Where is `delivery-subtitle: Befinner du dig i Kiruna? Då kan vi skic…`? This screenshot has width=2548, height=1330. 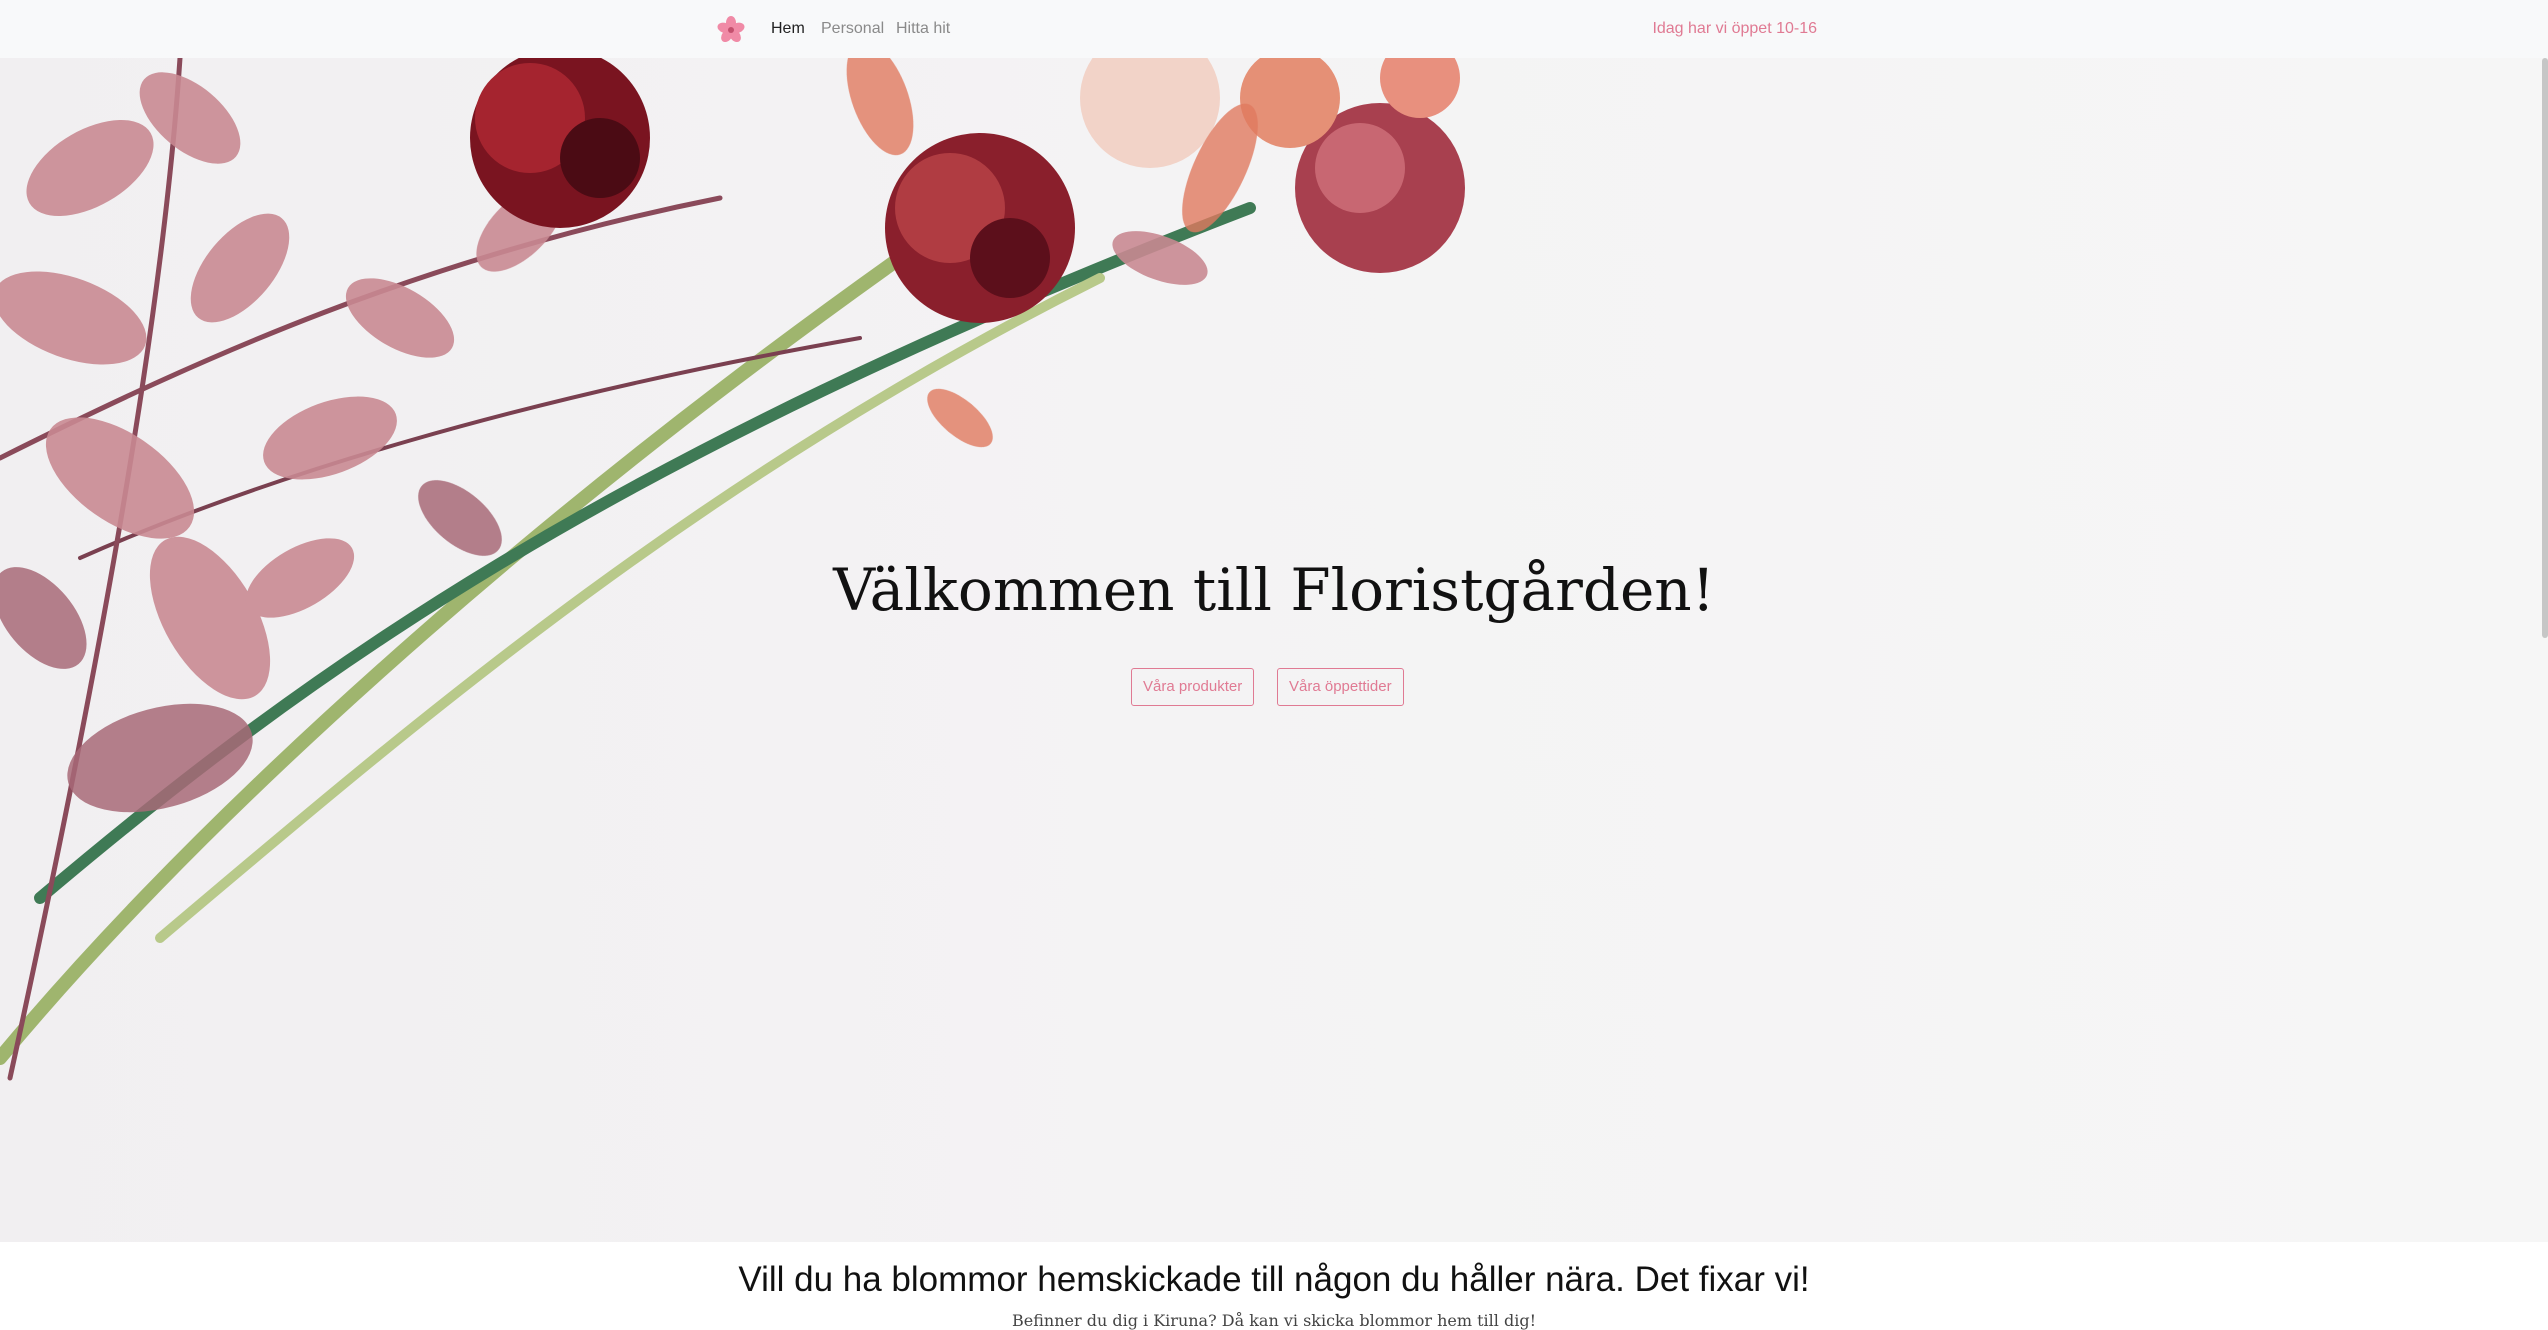
delivery-subtitle: Befinner du dig i Kiruna? Då kan vi skic… is located at coordinates (1274, 1320).